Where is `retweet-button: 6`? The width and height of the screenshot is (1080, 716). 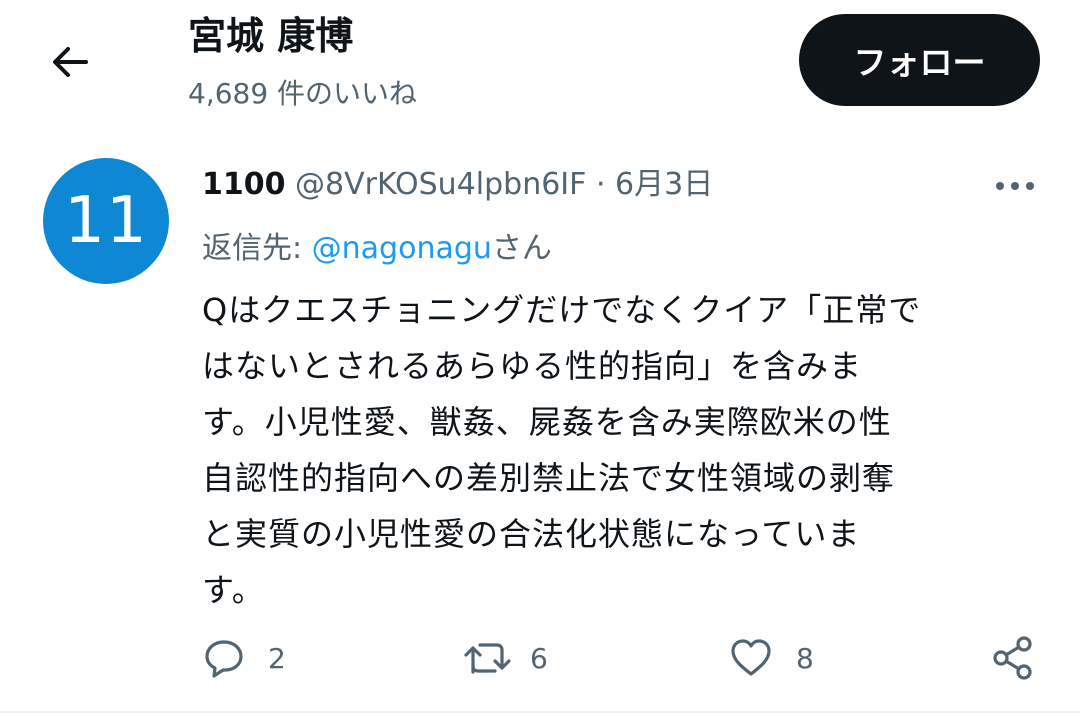
retweet-button: 6 is located at coordinates (506, 658).